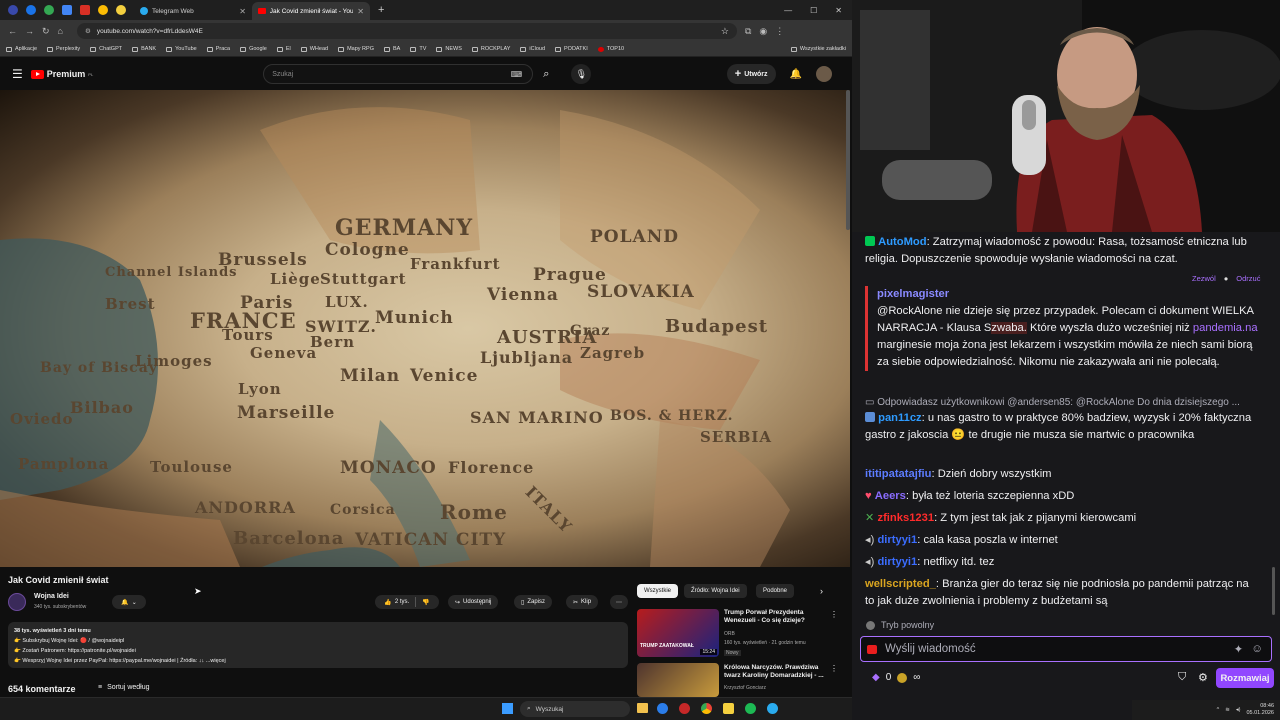 The image size is (1280, 720). I want to click on hamburger-menu-icon: ☰, so click(17, 74).